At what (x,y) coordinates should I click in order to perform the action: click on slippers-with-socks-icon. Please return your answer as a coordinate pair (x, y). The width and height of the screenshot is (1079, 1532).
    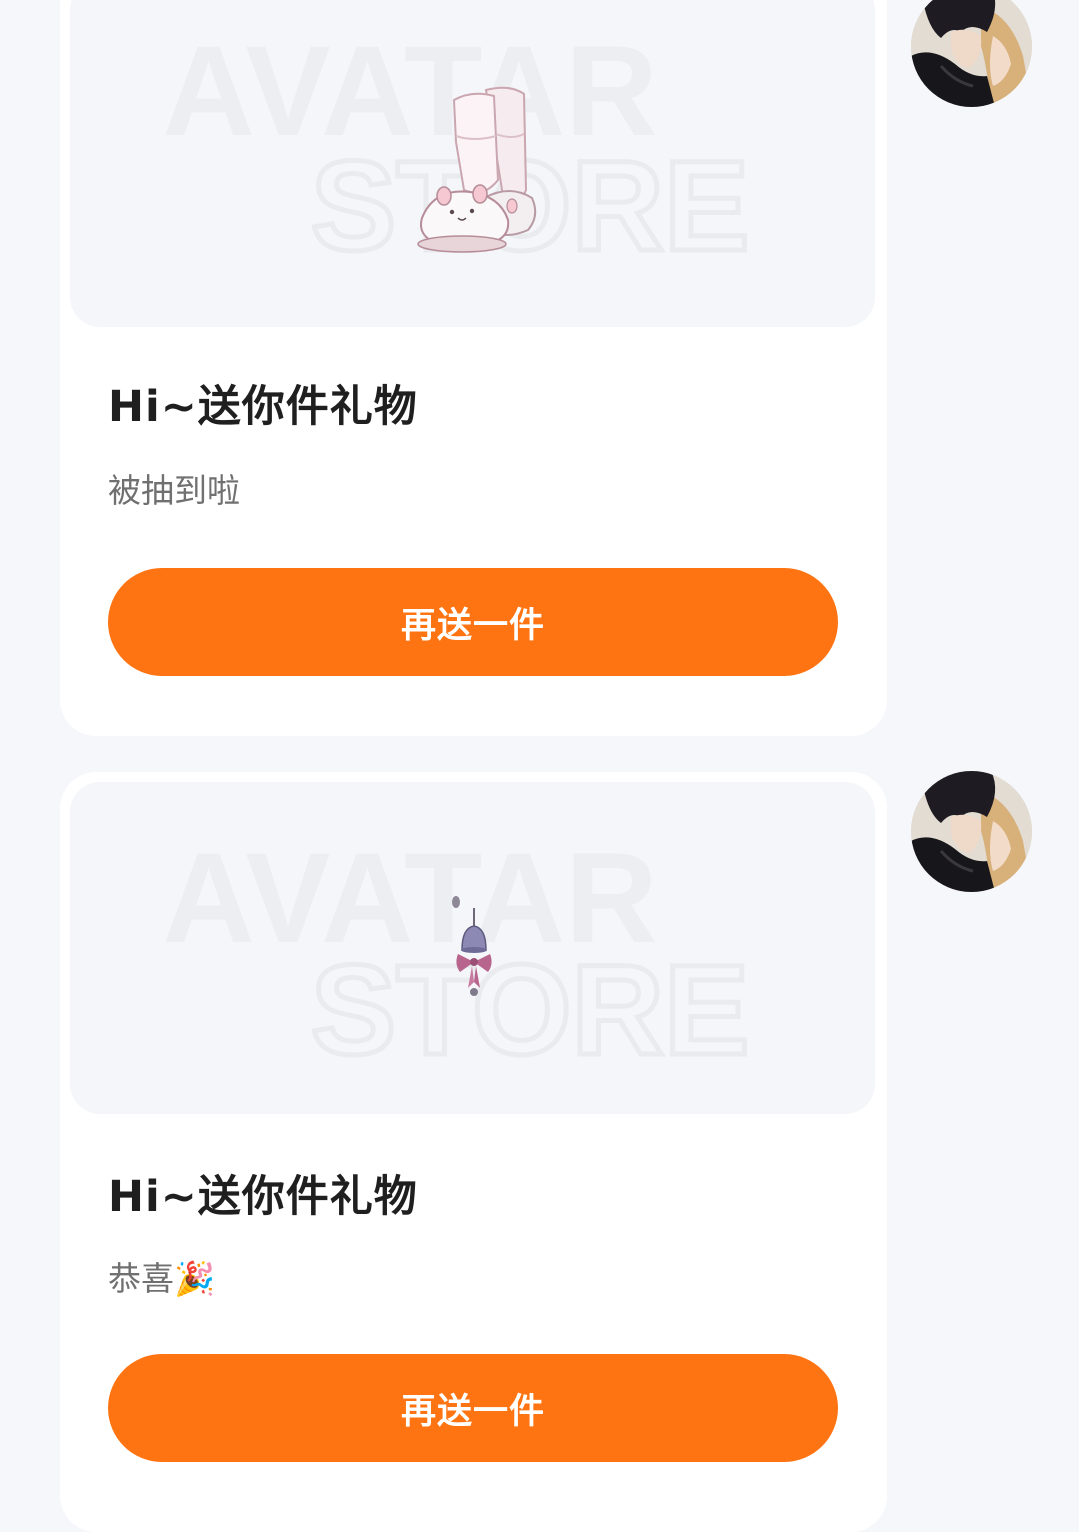
    Looking at the image, I should click on (477, 169).